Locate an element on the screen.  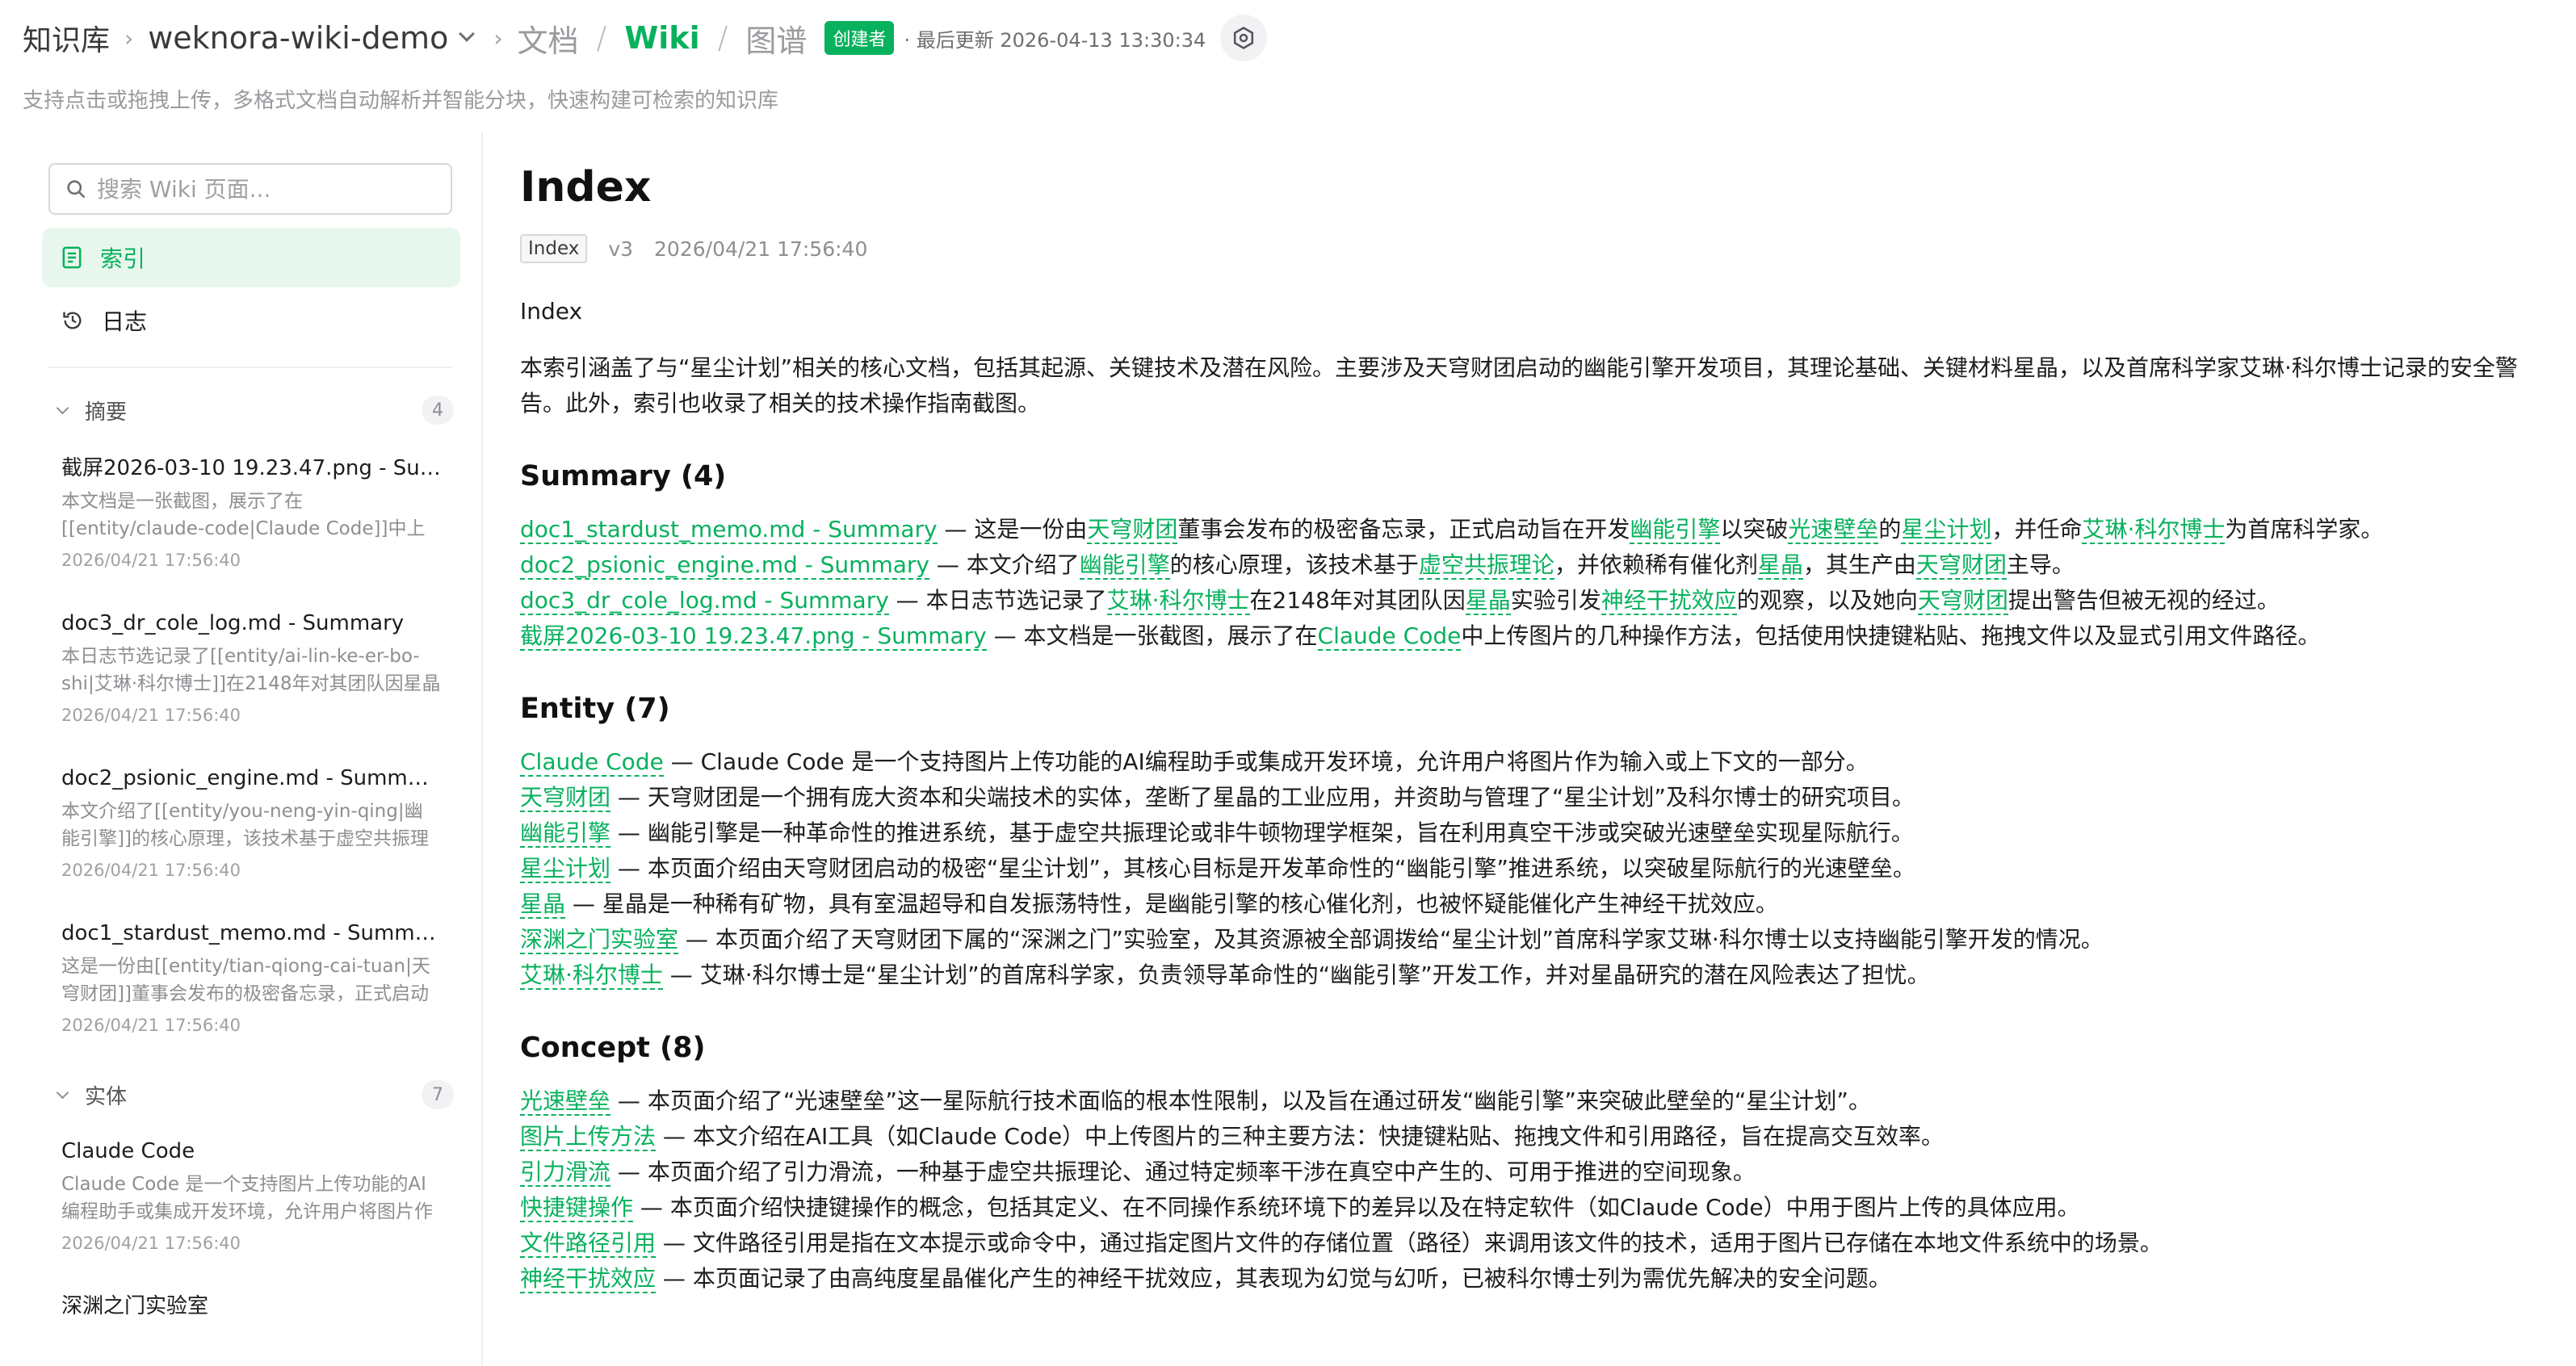
entry-text: 董事会发布的极密备忘录，正式启动旨在开发 is located at coordinates (1403, 529).